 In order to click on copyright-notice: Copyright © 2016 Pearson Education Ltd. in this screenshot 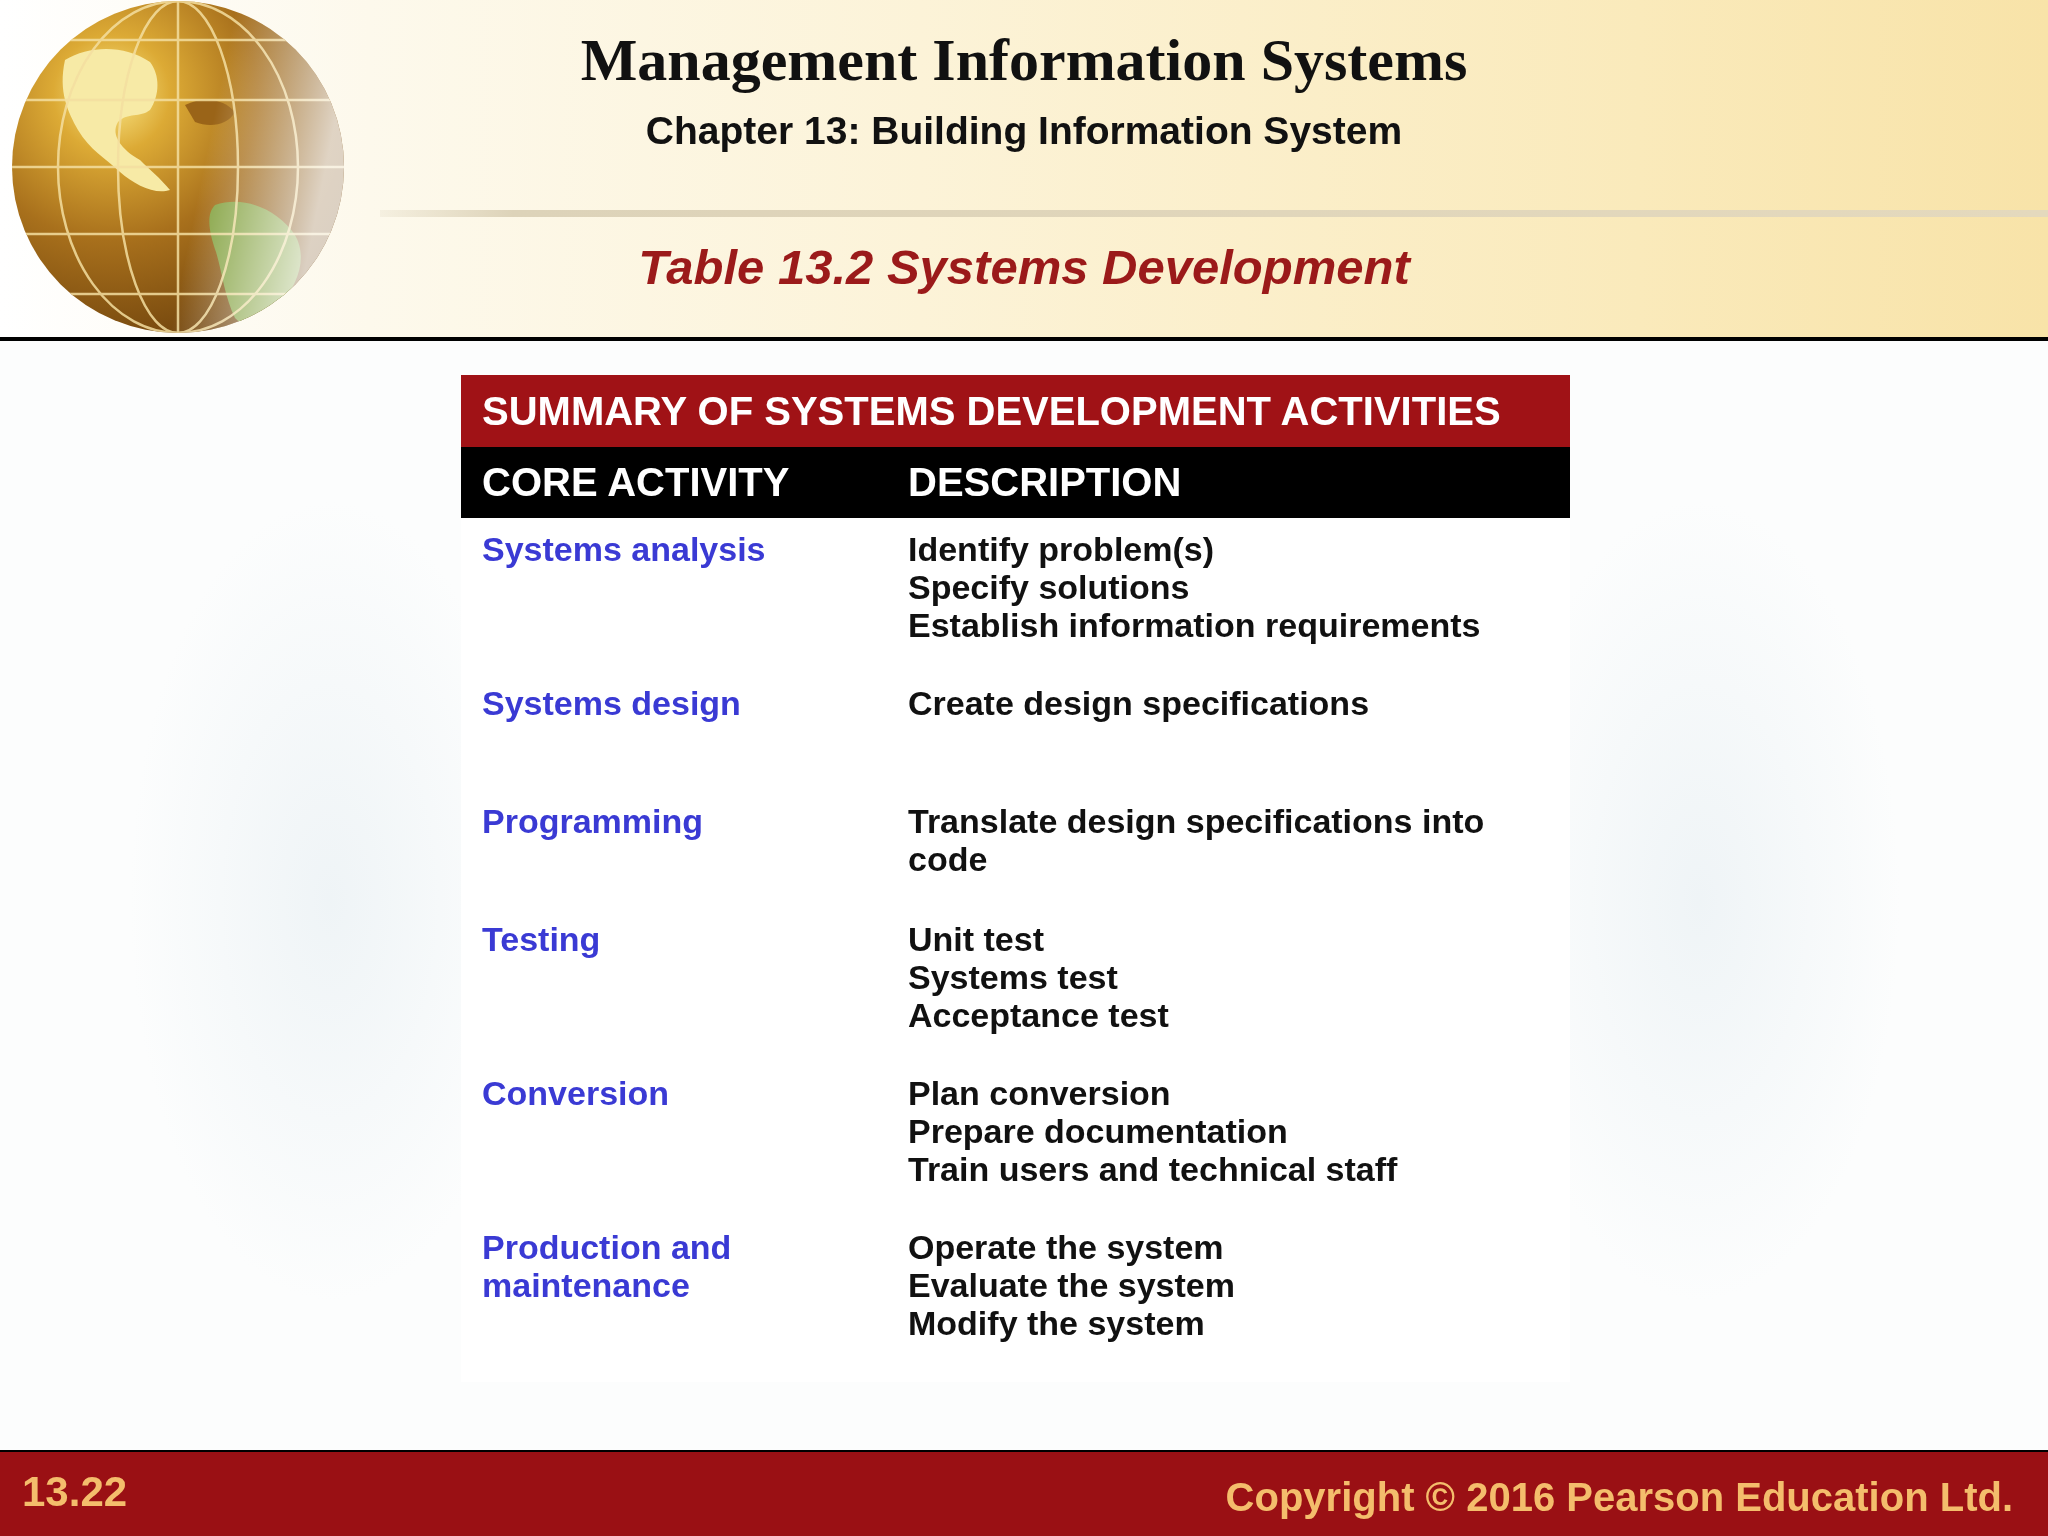, I will do `click(1619, 1497)`.